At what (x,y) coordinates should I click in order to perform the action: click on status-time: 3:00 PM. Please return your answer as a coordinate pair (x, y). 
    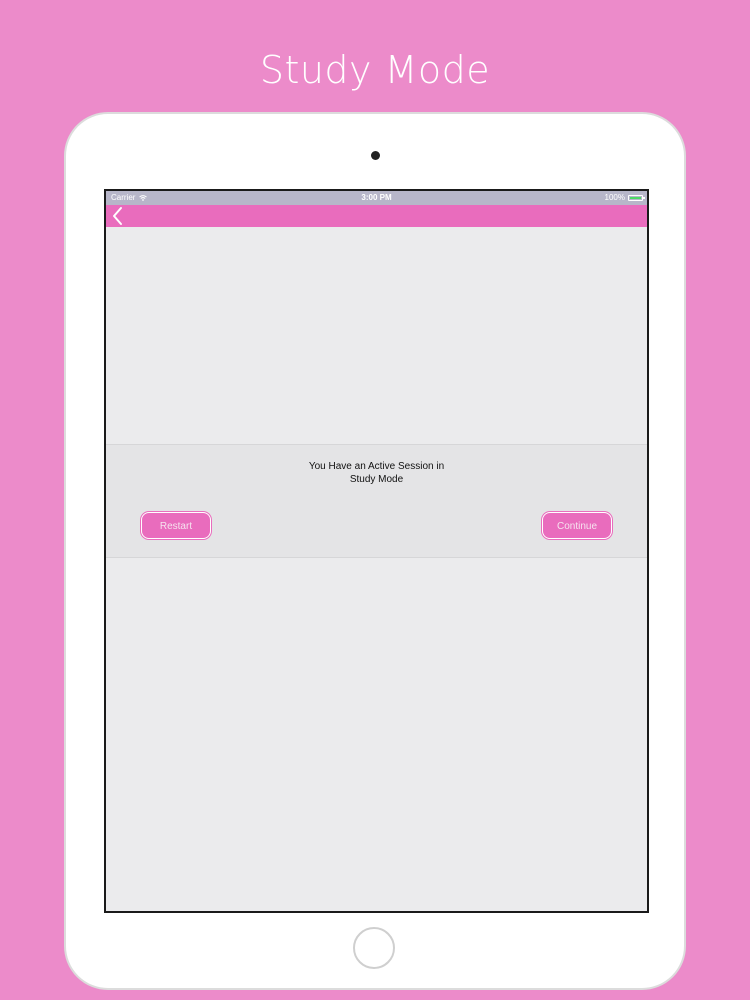
    Looking at the image, I should click on (376, 197).